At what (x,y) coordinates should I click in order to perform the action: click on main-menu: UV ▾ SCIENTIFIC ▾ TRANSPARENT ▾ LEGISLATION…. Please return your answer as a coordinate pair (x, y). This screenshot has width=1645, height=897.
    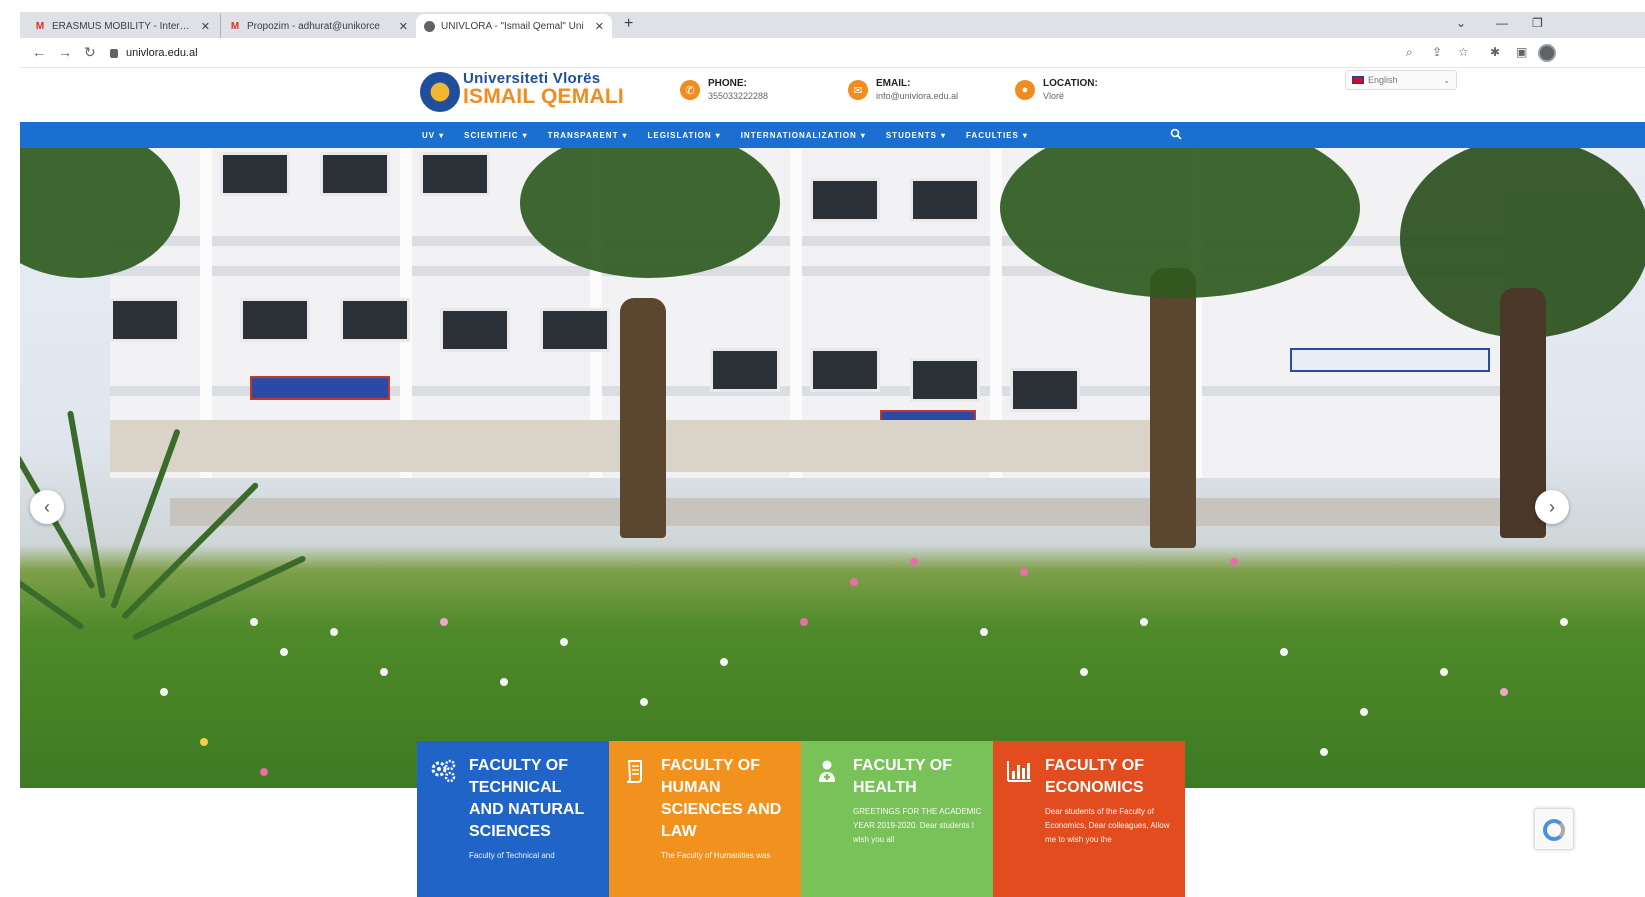
    Looking at the image, I should click on (735, 135).